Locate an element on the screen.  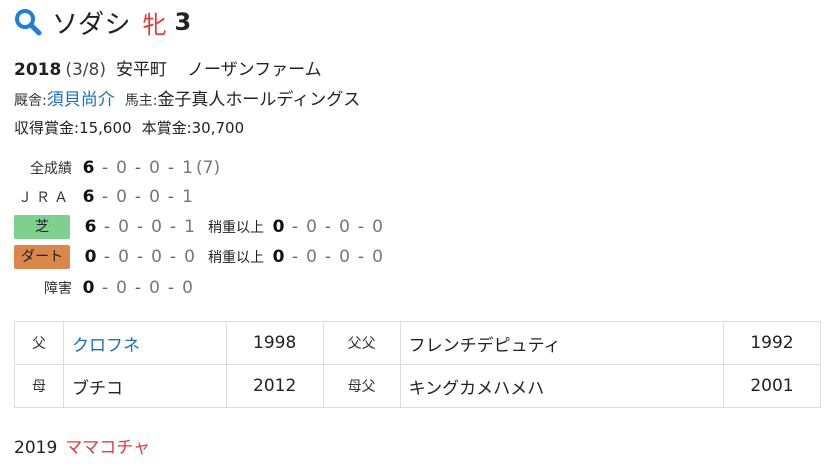
dam-name: ブチコ is located at coordinates (145, 386).